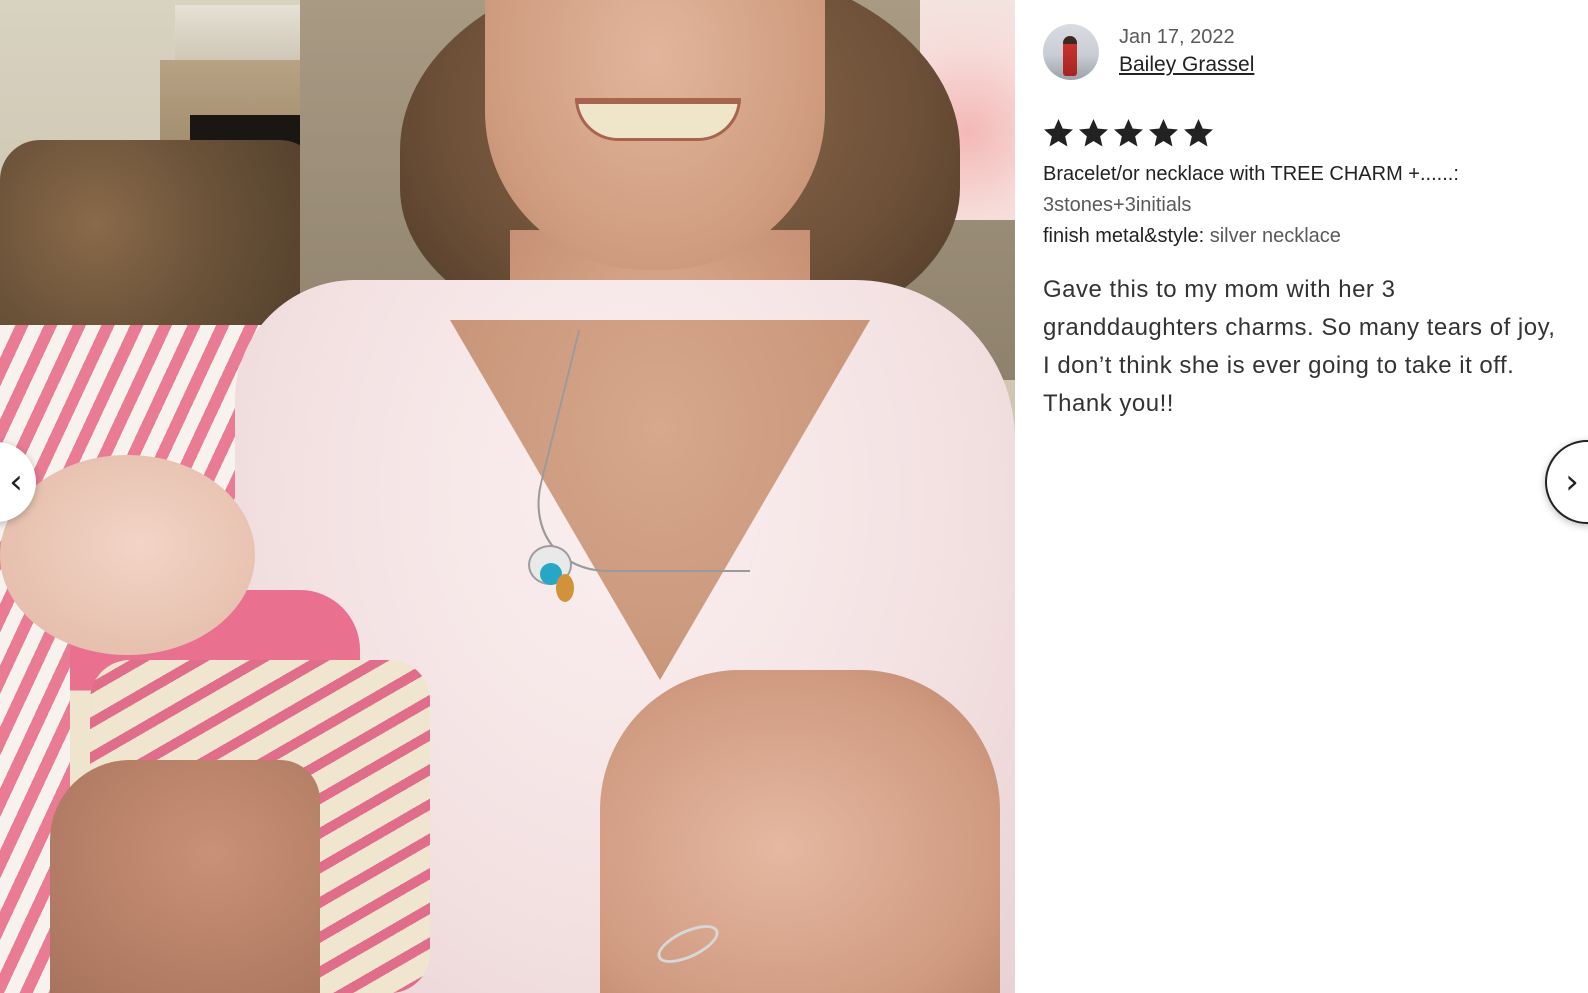 Image resolution: width=1588 pixels, height=993 pixels. What do you see at coordinates (1124, 236) in the screenshot?
I see `variation-label: finish metal&style:` at bounding box center [1124, 236].